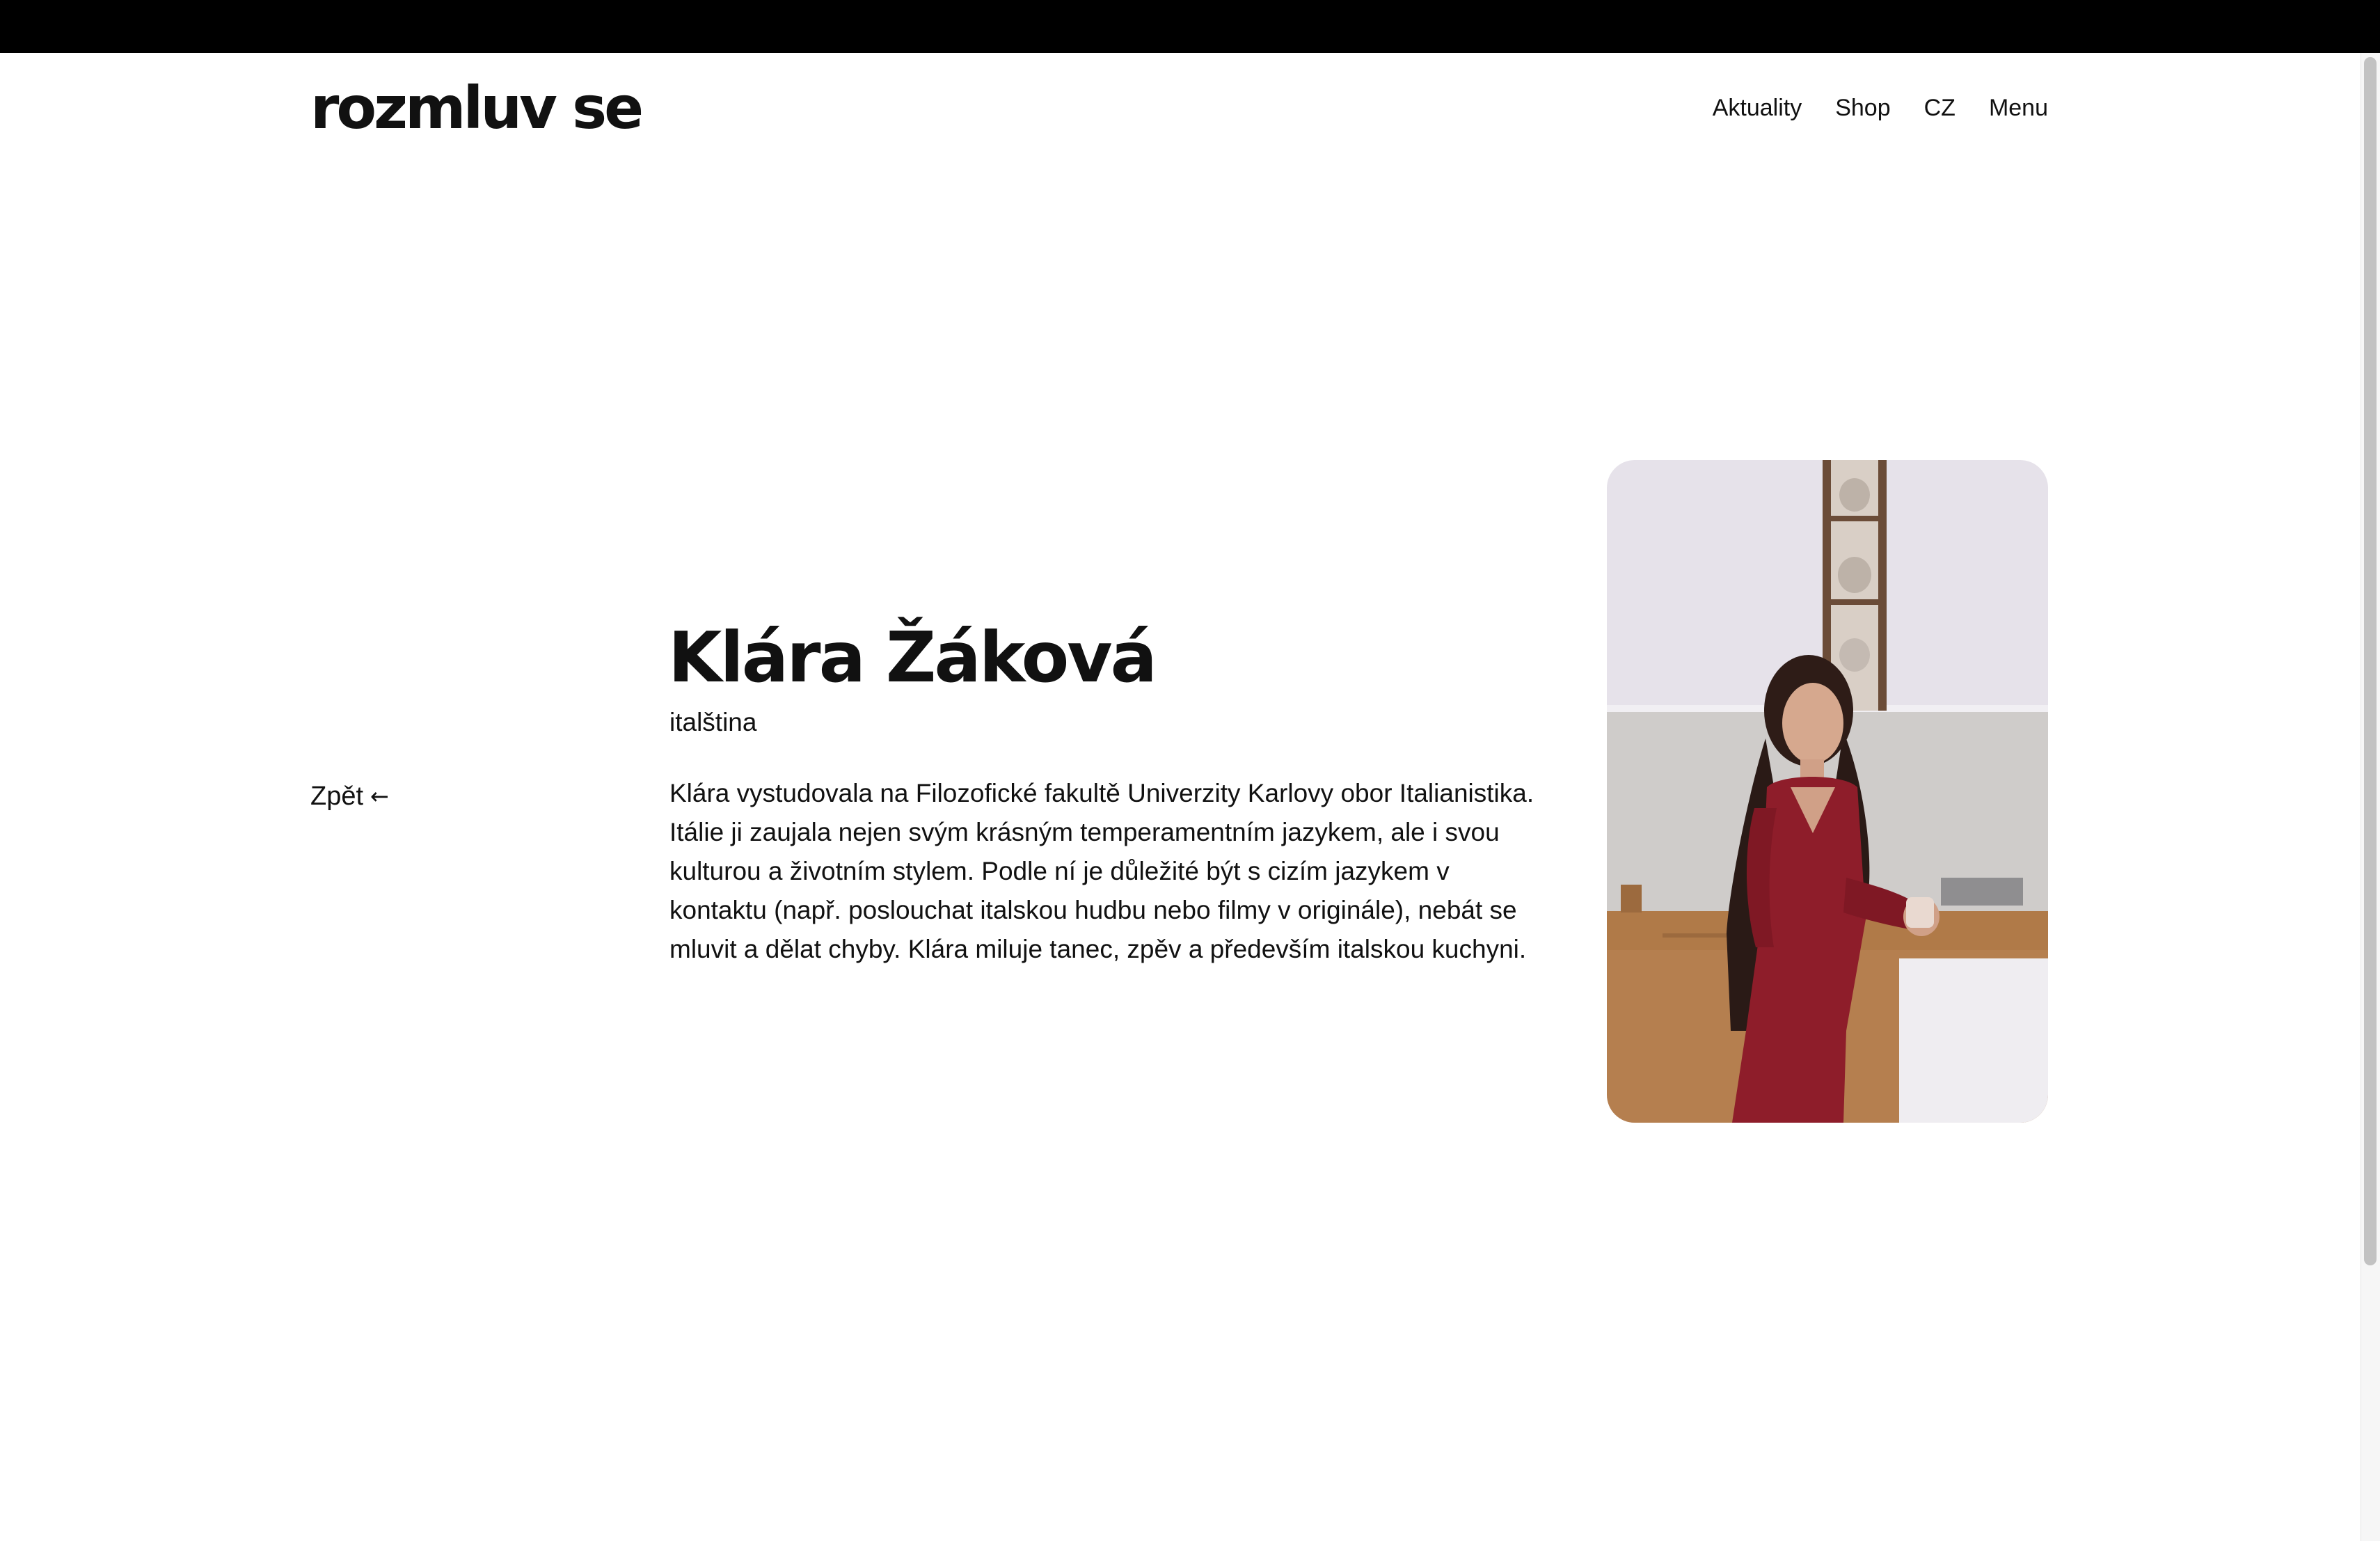 The height and width of the screenshot is (1541, 2380). What do you see at coordinates (1939, 107) in the screenshot?
I see `language-switch: CZ` at bounding box center [1939, 107].